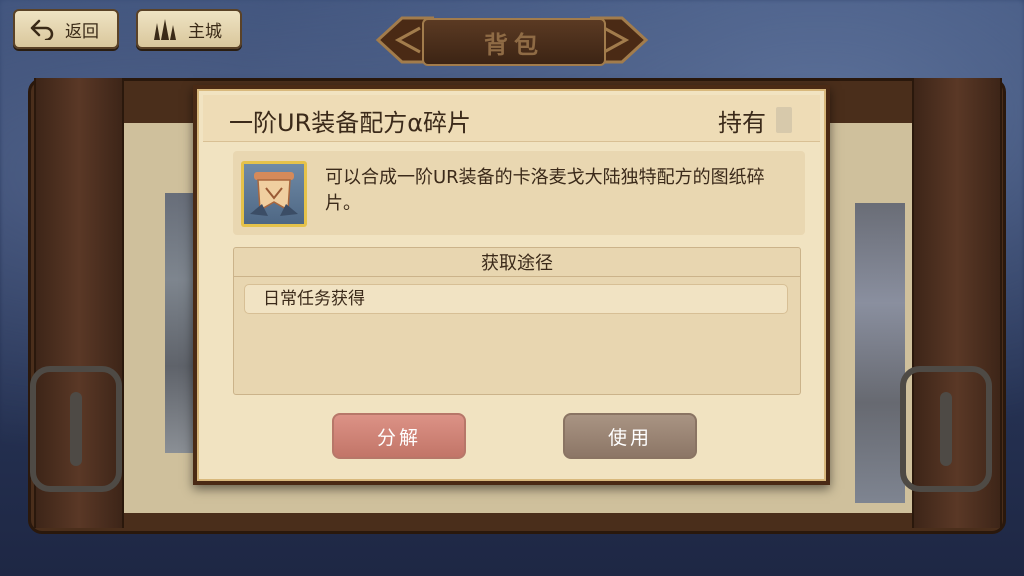 The width and height of the screenshot is (1024, 576). I want to click on use-button: 使用, so click(630, 436).